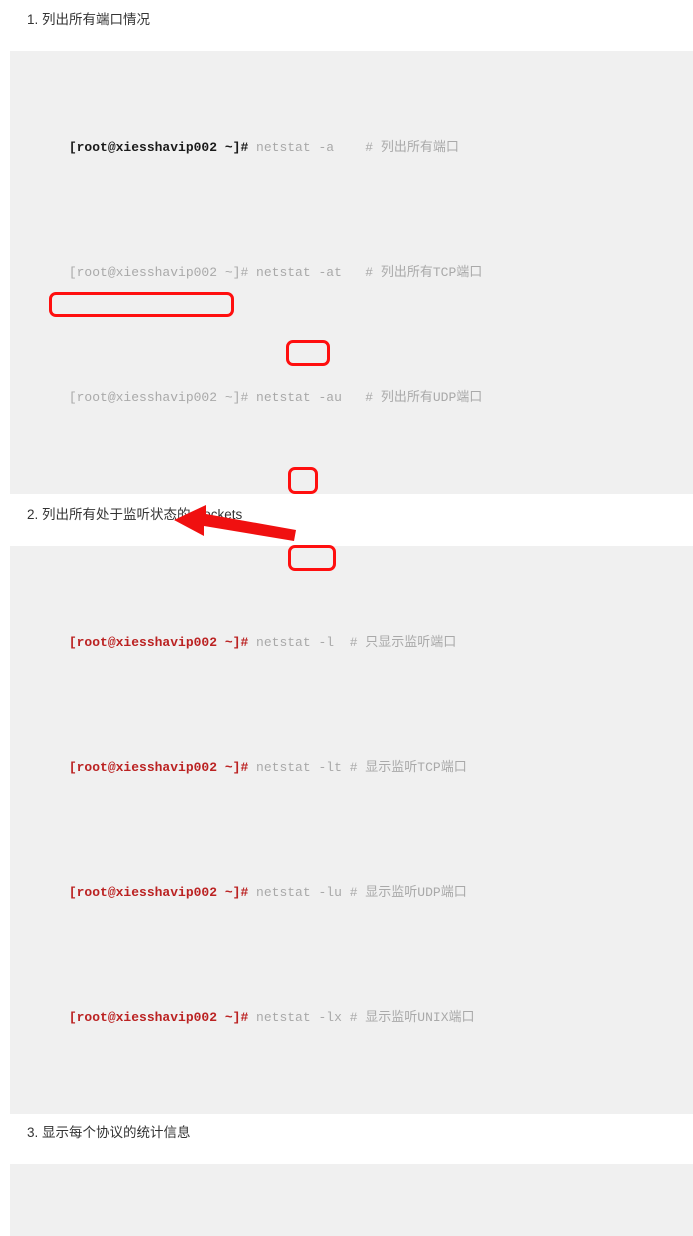 The width and height of the screenshot is (693, 1236). I want to click on shell-comment: # 显示监听UDP端口, so click(408, 892).